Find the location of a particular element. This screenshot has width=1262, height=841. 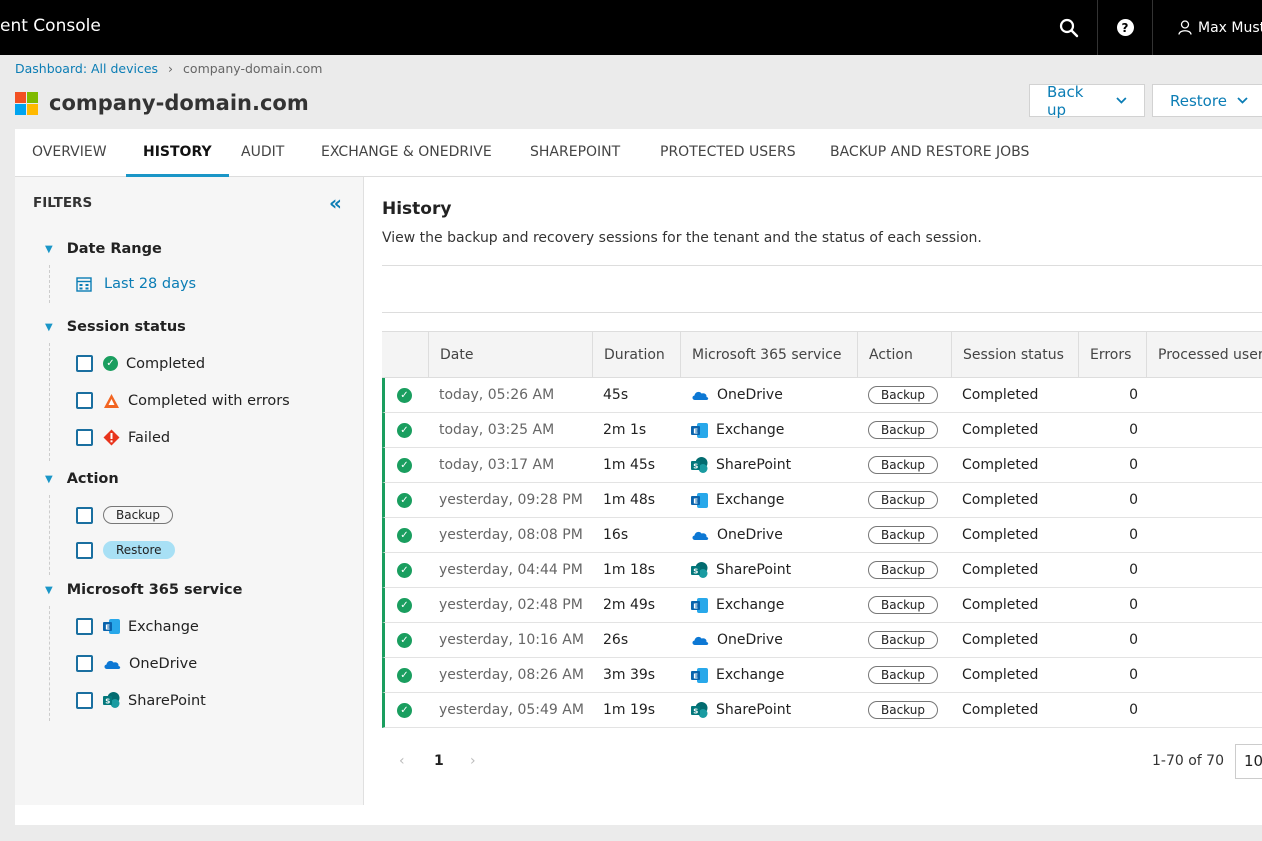

date-range-picker: Last 28 days is located at coordinates (136, 284).